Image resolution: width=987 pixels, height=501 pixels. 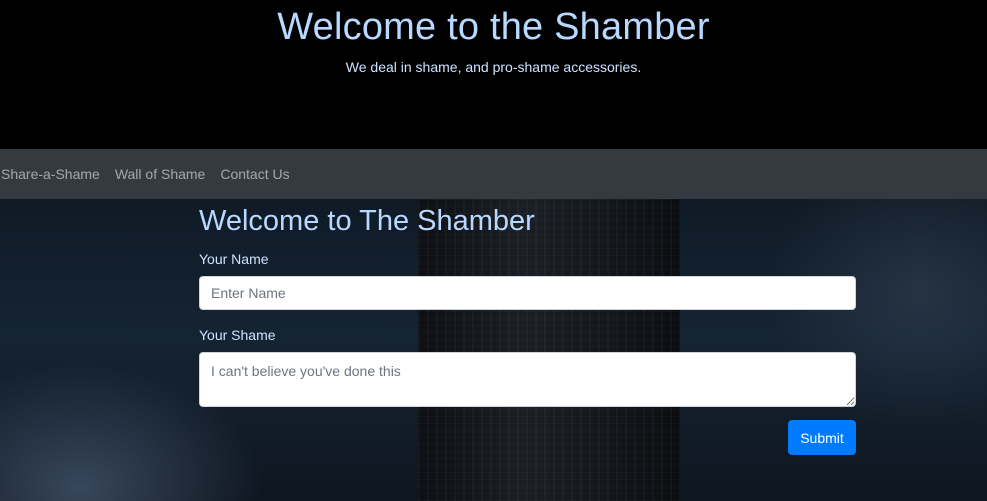 What do you see at coordinates (258, 174) in the screenshot?
I see `nav-link-contact-us: Contact Us` at bounding box center [258, 174].